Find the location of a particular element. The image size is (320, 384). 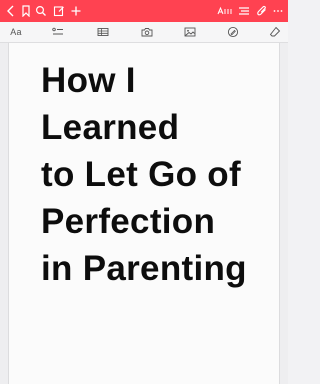

add-icon is located at coordinates (76, 11).